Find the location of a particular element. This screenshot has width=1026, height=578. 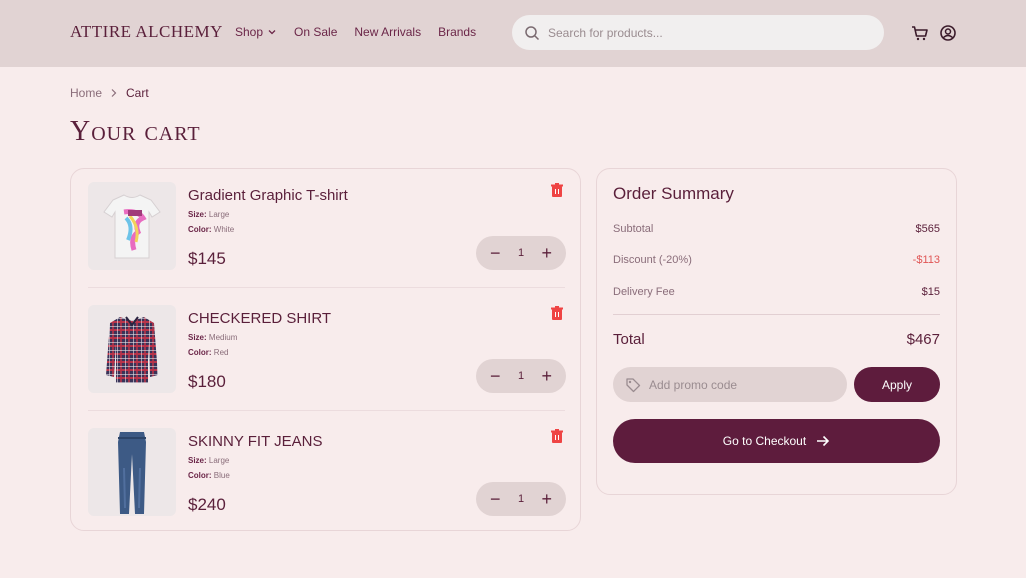

checkout-button: Go to Checkout is located at coordinates (776, 441).